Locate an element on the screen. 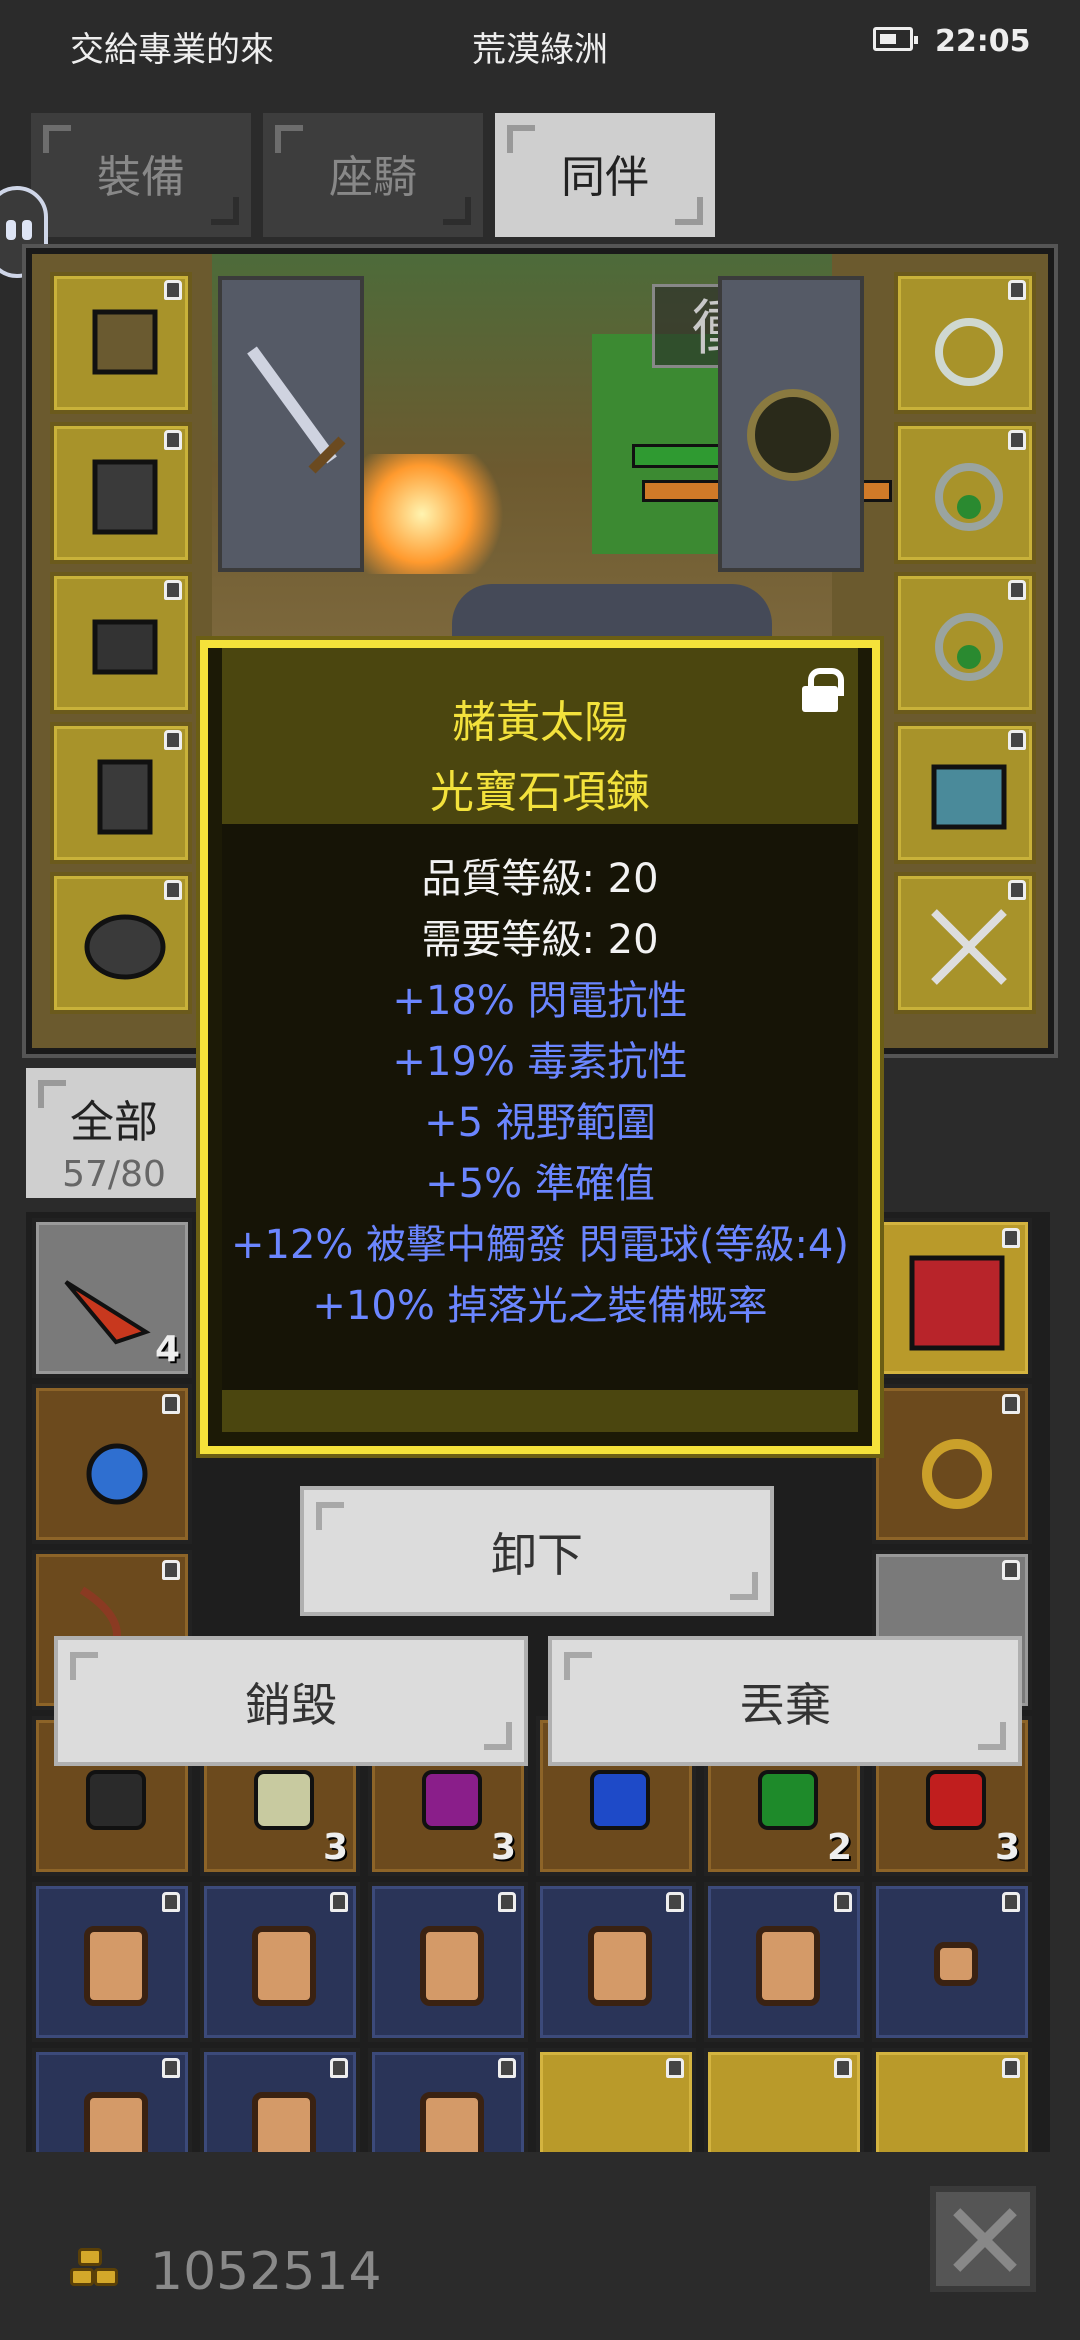 This screenshot has width=1080, height=2340. inventory-item-scroll-small is located at coordinates (952, 1962).